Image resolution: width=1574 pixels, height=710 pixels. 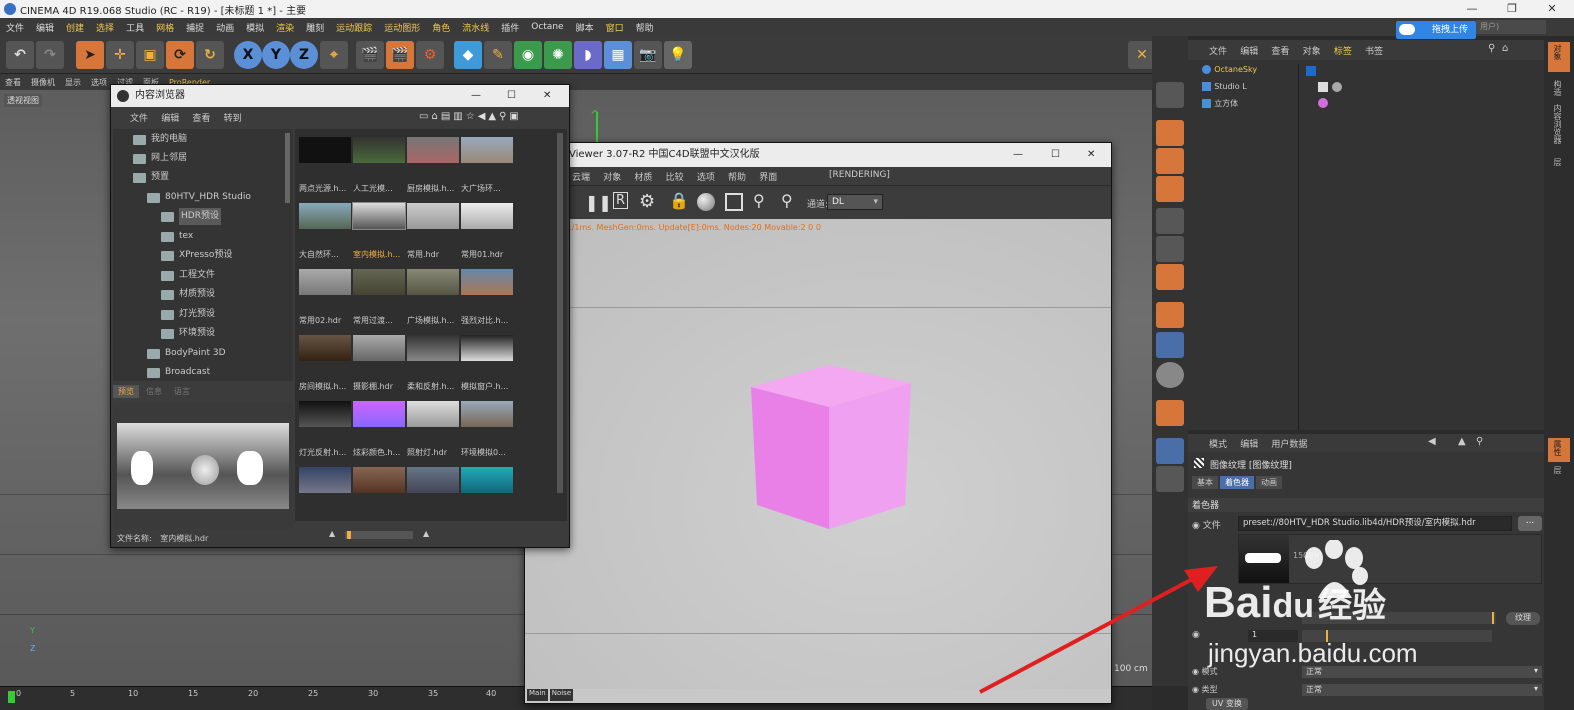 What do you see at coordinates (178, 372) in the screenshot?
I see `tree-item-broadcast: Broadcast` at bounding box center [178, 372].